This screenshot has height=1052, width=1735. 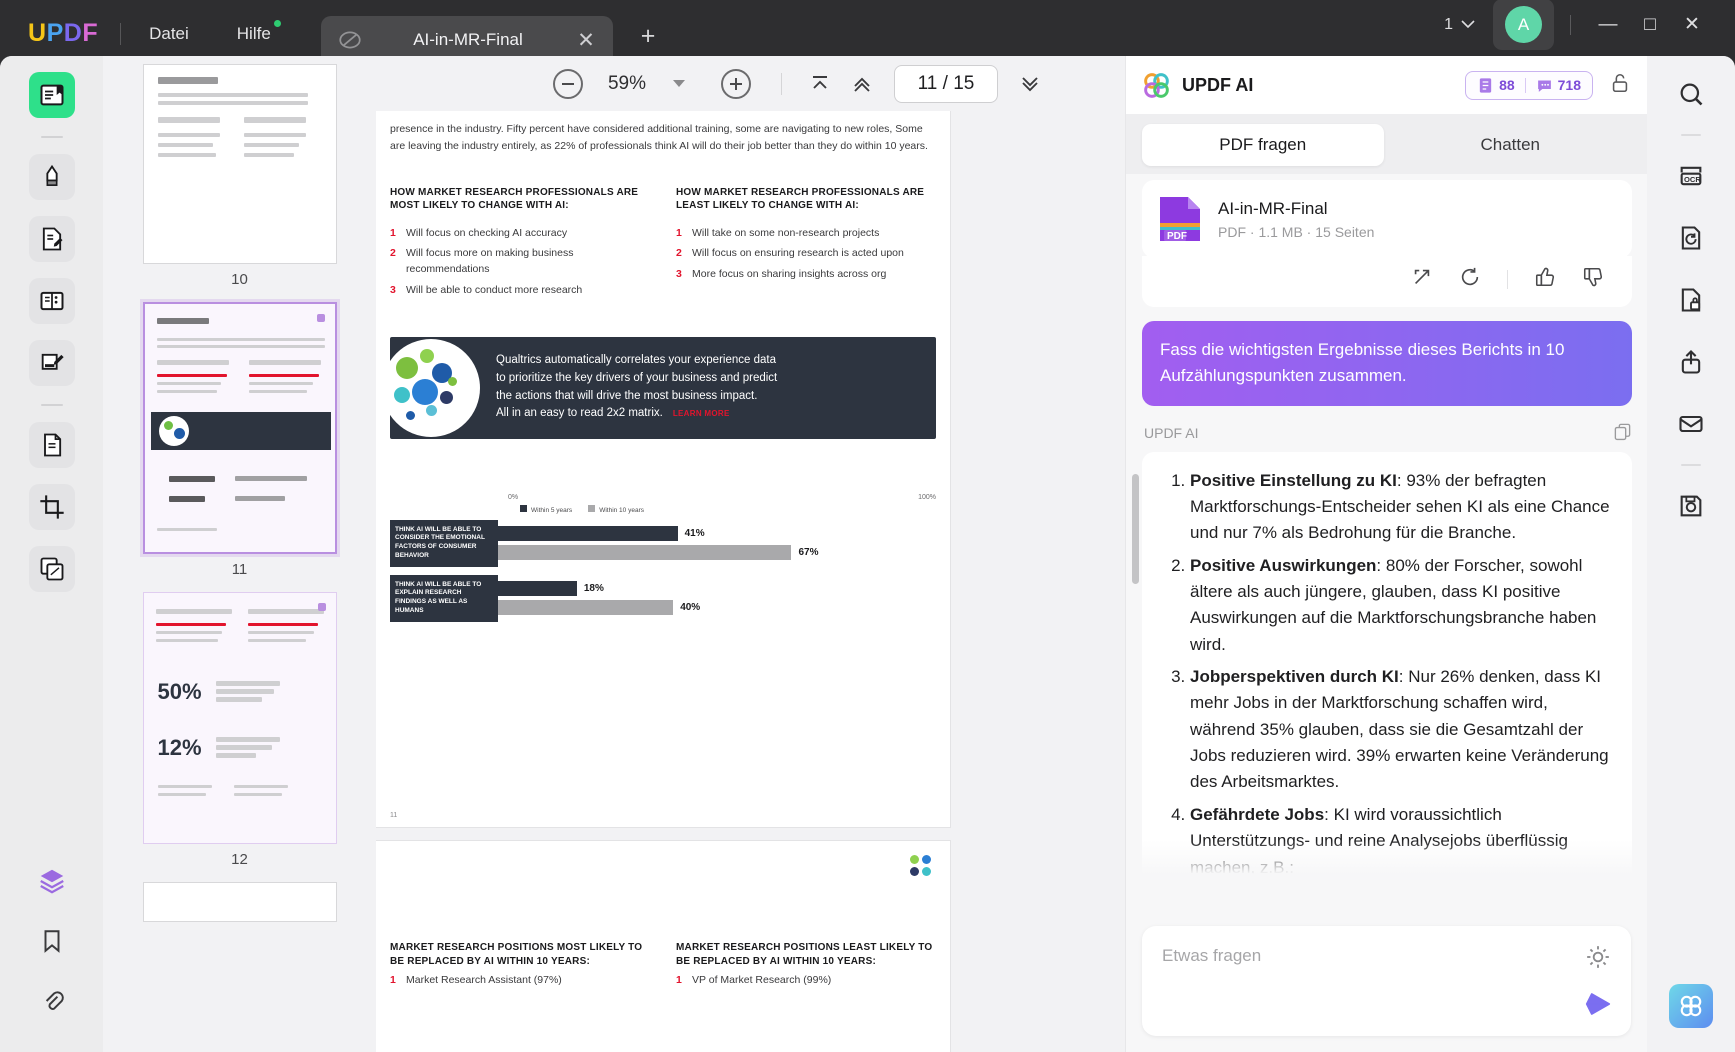 I want to click on open-external-button, so click(x=1422, y=279).